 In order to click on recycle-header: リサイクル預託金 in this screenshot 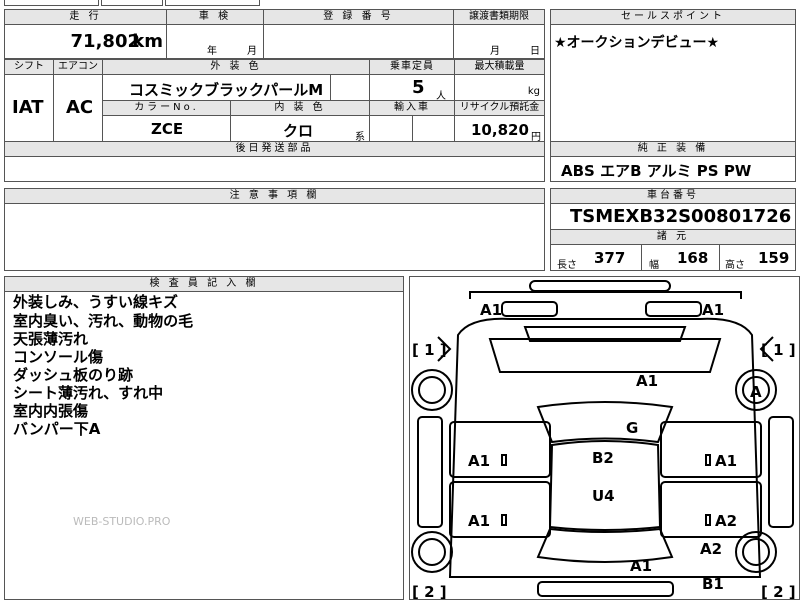, I will do `click(499, 108)`.